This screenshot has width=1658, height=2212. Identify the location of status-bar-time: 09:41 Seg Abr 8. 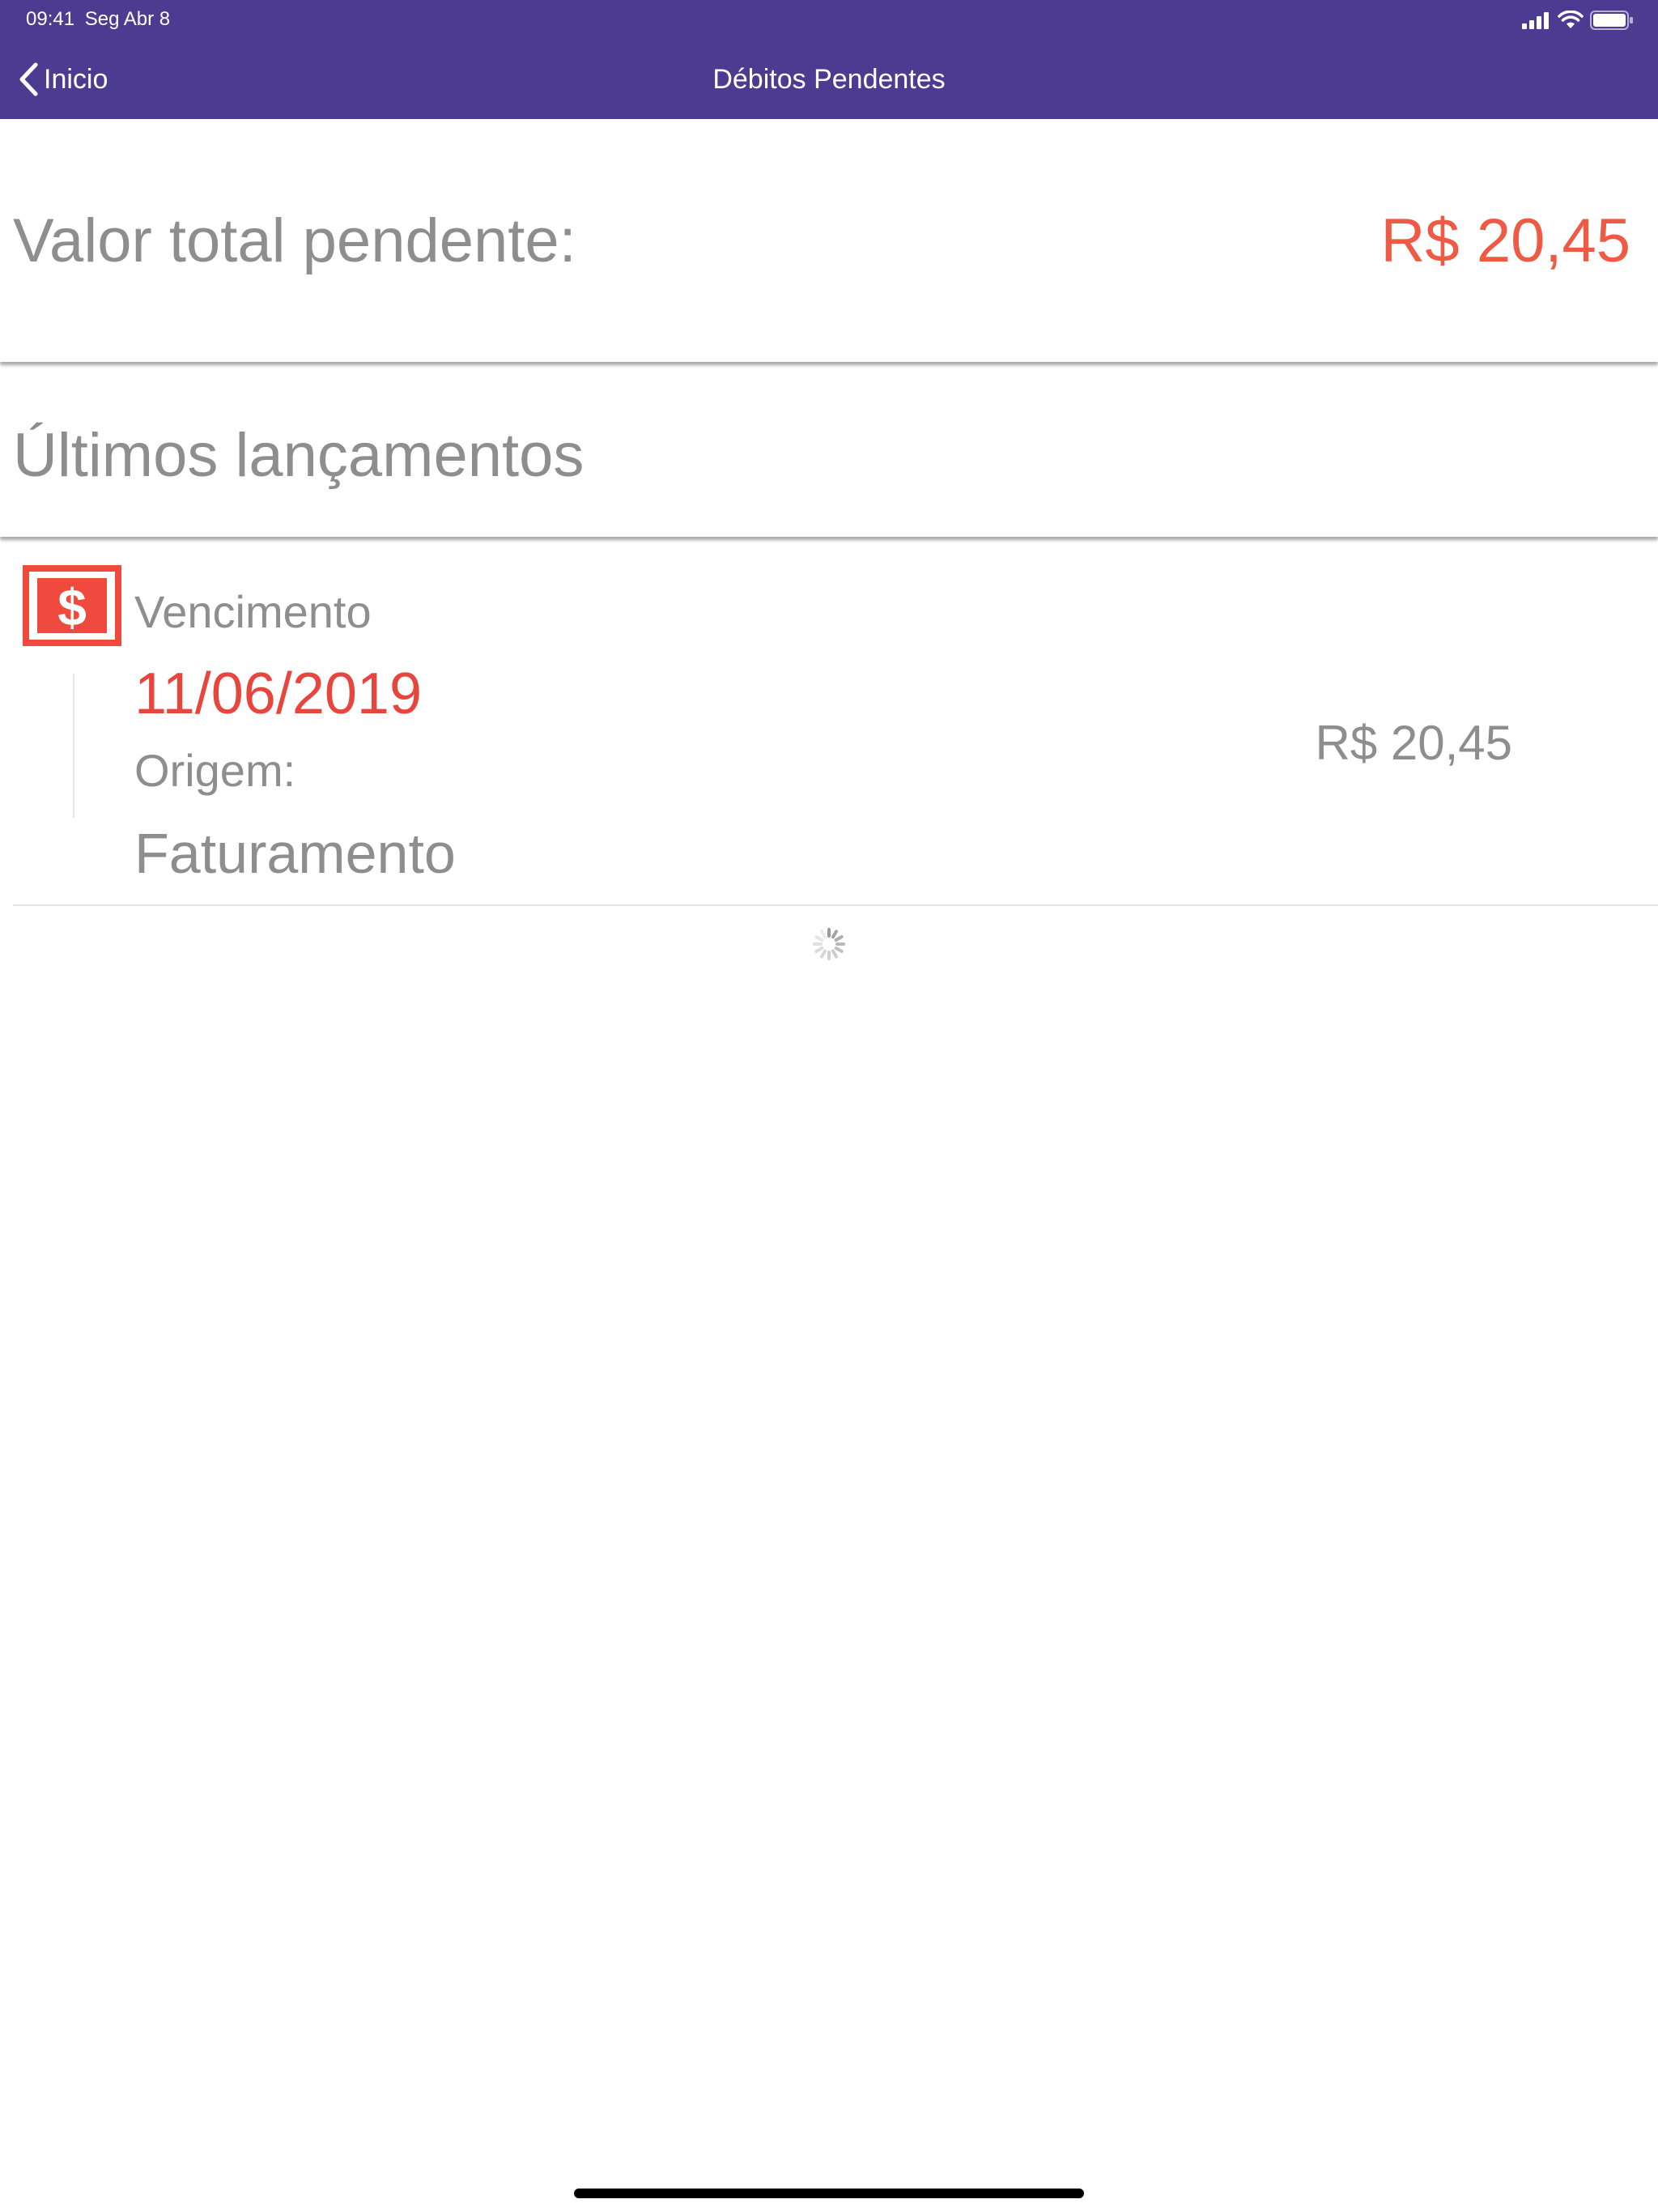
(98, 19).